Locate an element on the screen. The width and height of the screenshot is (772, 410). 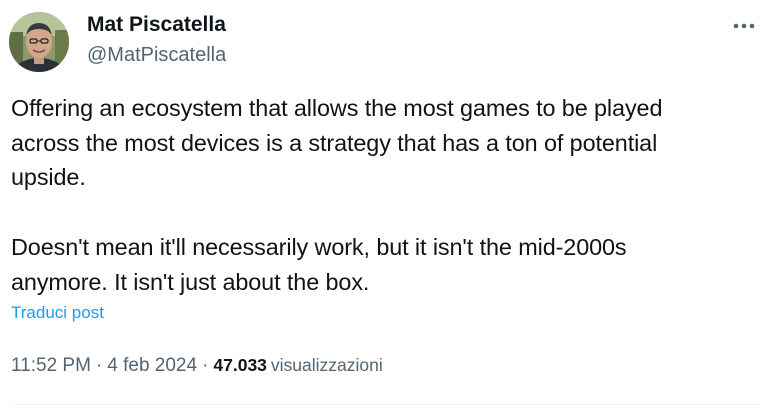
author-handle: @MatPiscatella is located at coordinates (156, 55).